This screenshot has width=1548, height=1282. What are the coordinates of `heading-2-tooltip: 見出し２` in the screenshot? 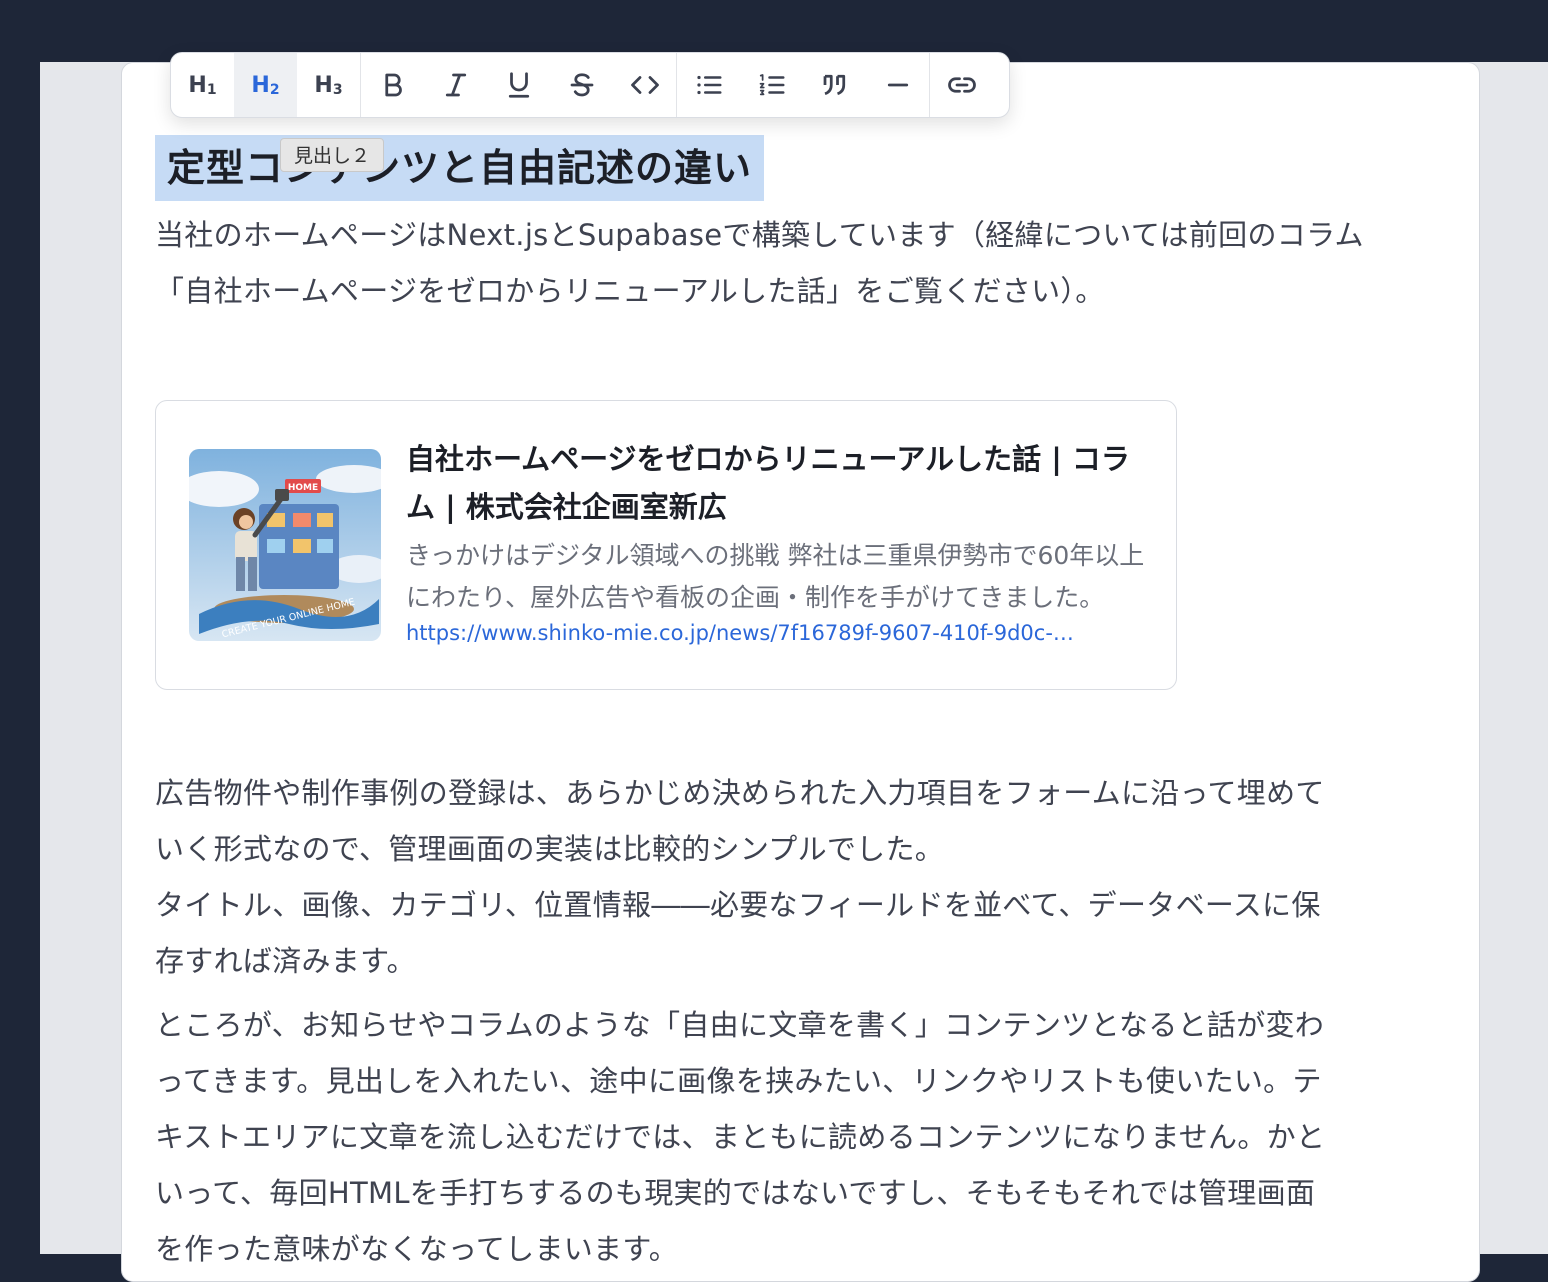 It's located at (332, 155).